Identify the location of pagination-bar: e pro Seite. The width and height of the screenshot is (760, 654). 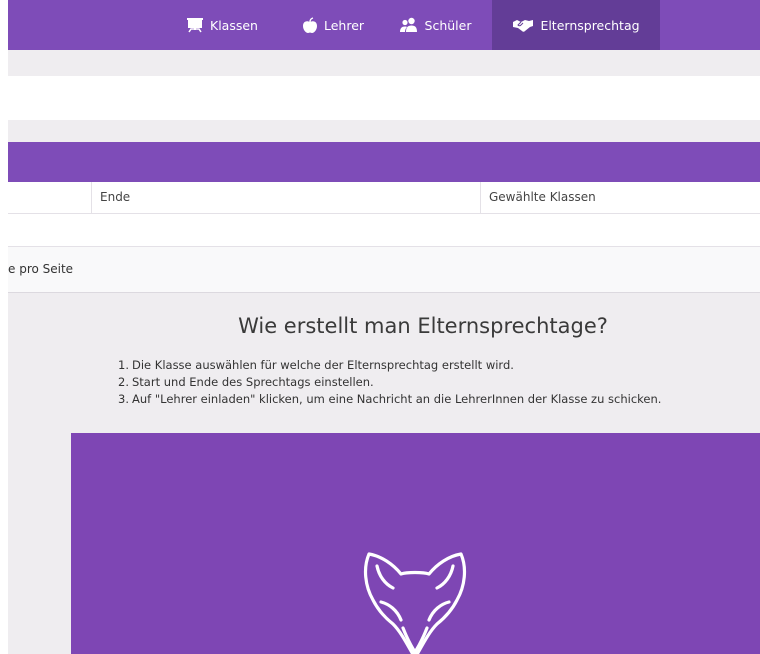
(384, 270).